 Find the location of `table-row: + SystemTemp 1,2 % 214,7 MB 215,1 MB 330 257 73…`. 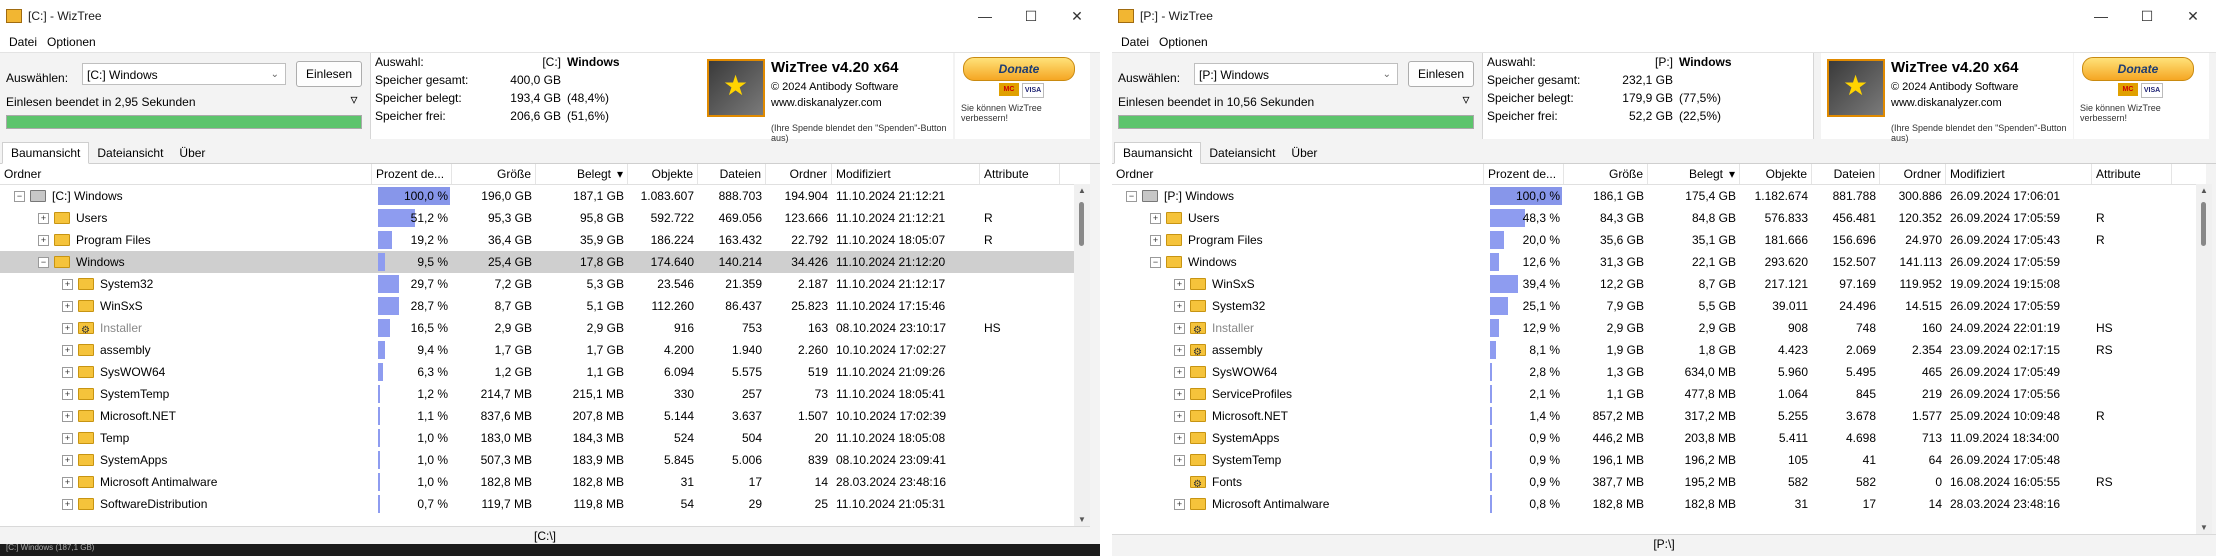

table-row: + SystemTemp 1,2 % 214,7 MB 215,1 MB 330 257 73… is located at coordinates (545, 394).